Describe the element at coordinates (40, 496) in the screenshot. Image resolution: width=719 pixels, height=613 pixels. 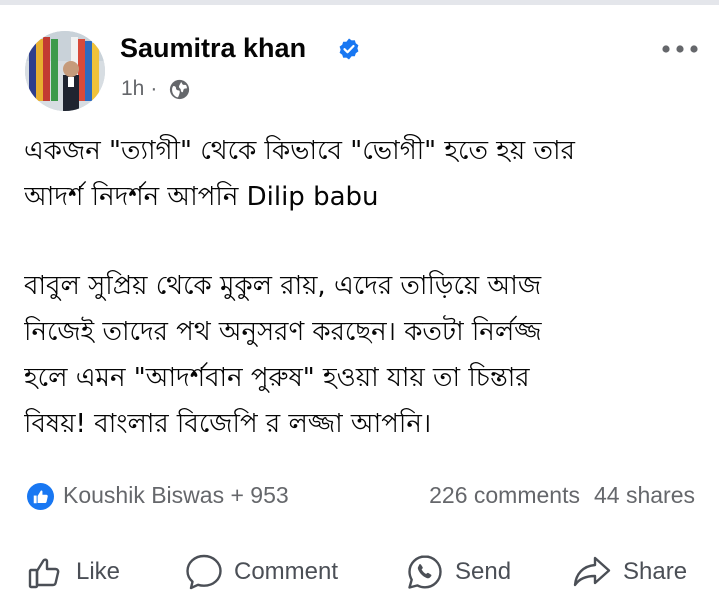
I see `like-reaction-icon` at that location.